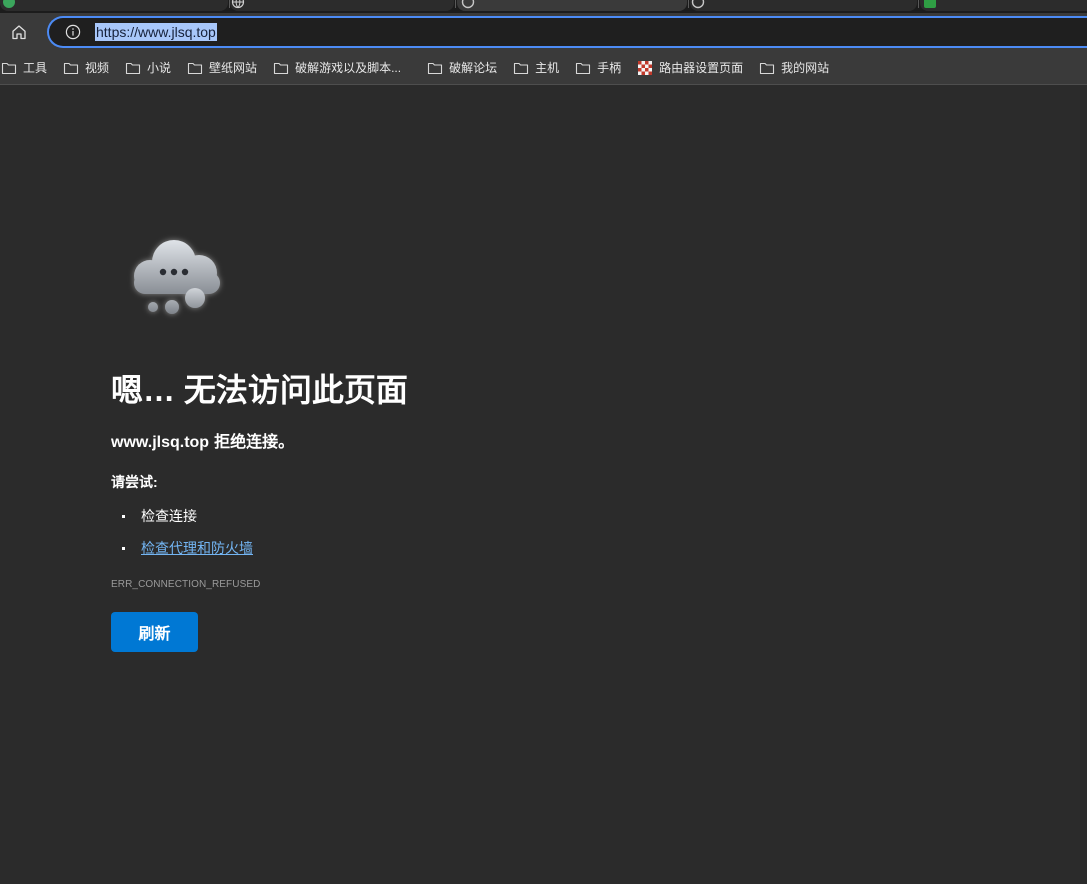 The height and width of the screenshot is (884, 1087). I want to click on info-icon, so click(73, 32).